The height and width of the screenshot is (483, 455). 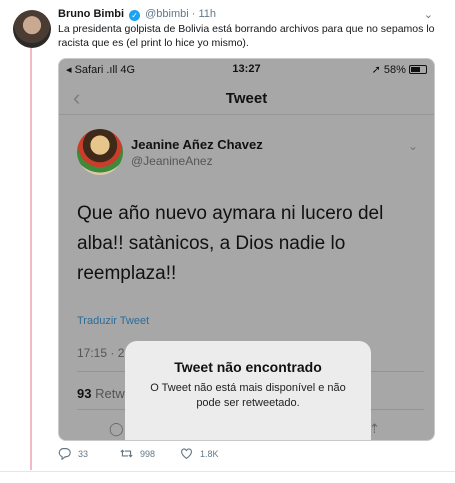 I want to click on inner-author-name: Jeanine Añez Chavez, so click(x=197, y=144).